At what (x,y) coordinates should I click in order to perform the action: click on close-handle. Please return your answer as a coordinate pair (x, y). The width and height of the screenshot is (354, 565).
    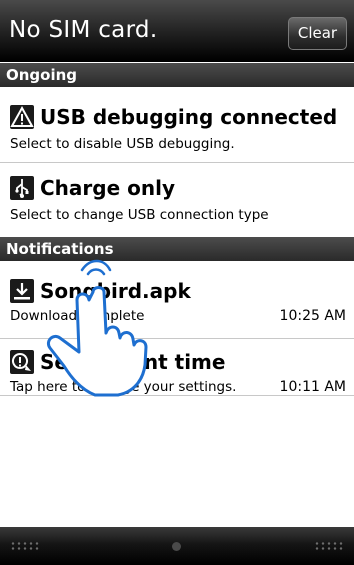
    Looking at the image, I should click on (177, 546).